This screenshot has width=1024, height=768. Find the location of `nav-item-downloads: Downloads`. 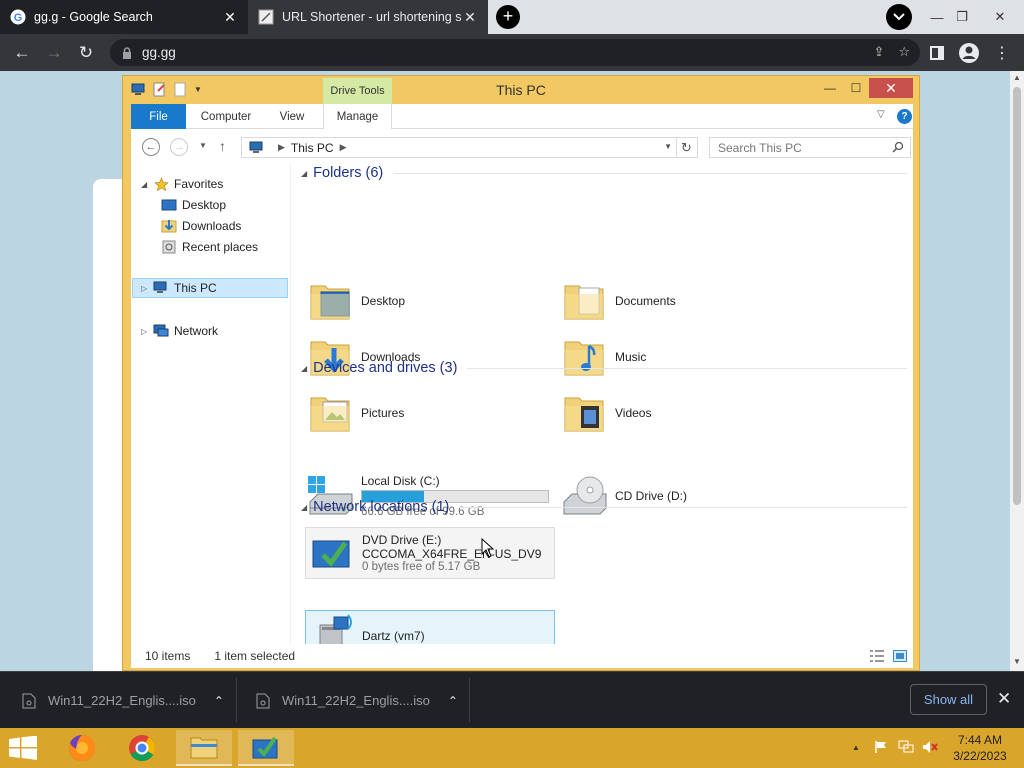

nav-item-downloads: Downloads is located at coordinates (201, 226).